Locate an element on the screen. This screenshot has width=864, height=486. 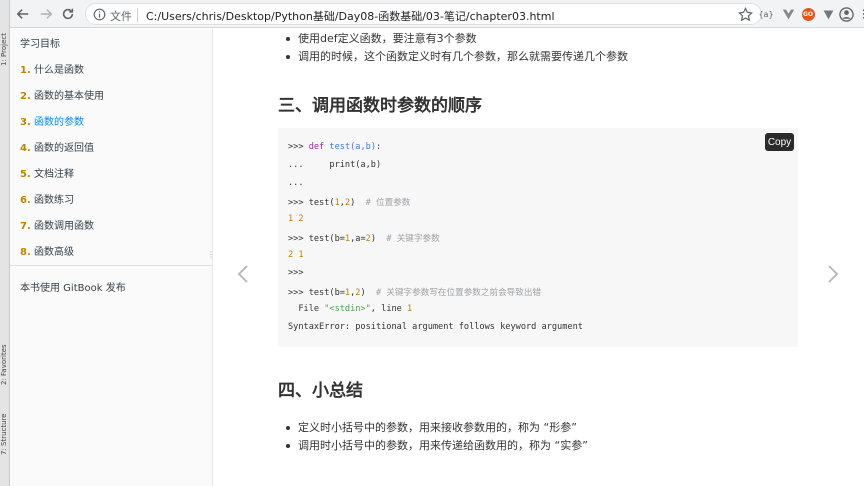
code-line: 1 2 is located at coordinates (296, 219).